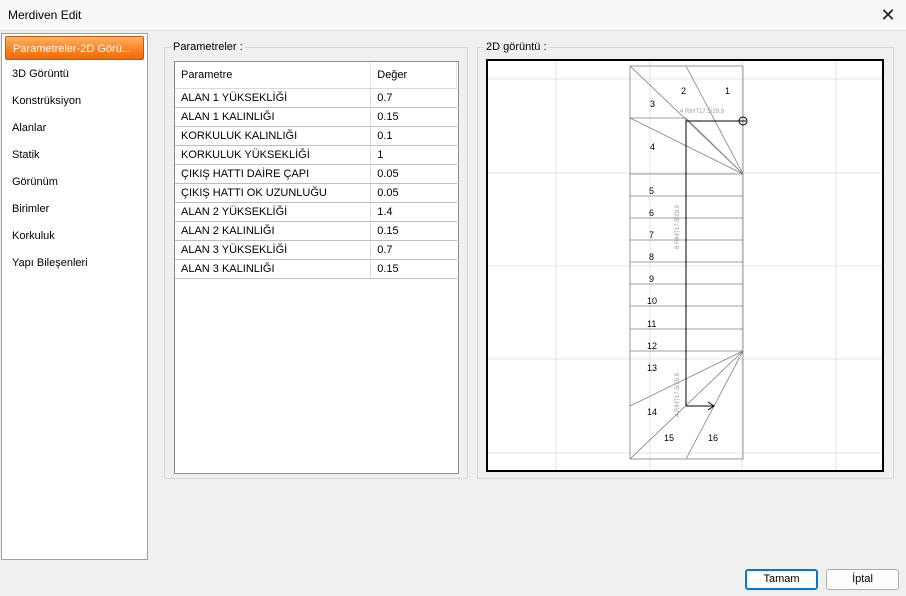 This screenshot has width=906, height=596. I want to click on sidebar-item-areas: Alanlar, so click(74, 128).